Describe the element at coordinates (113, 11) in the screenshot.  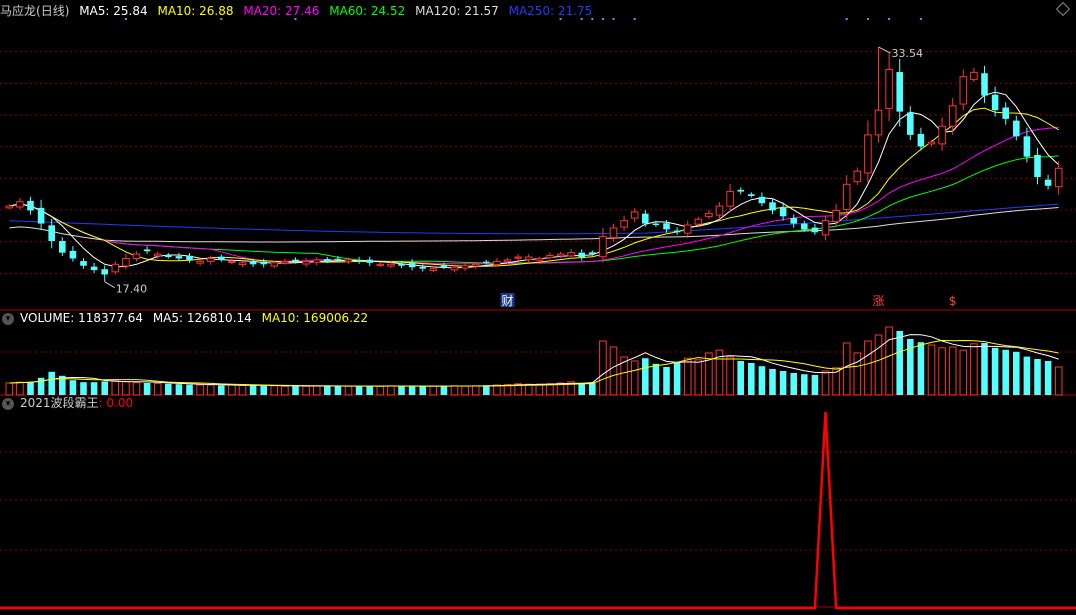
I see `ma5-label: MA5: 25.84` at that location.